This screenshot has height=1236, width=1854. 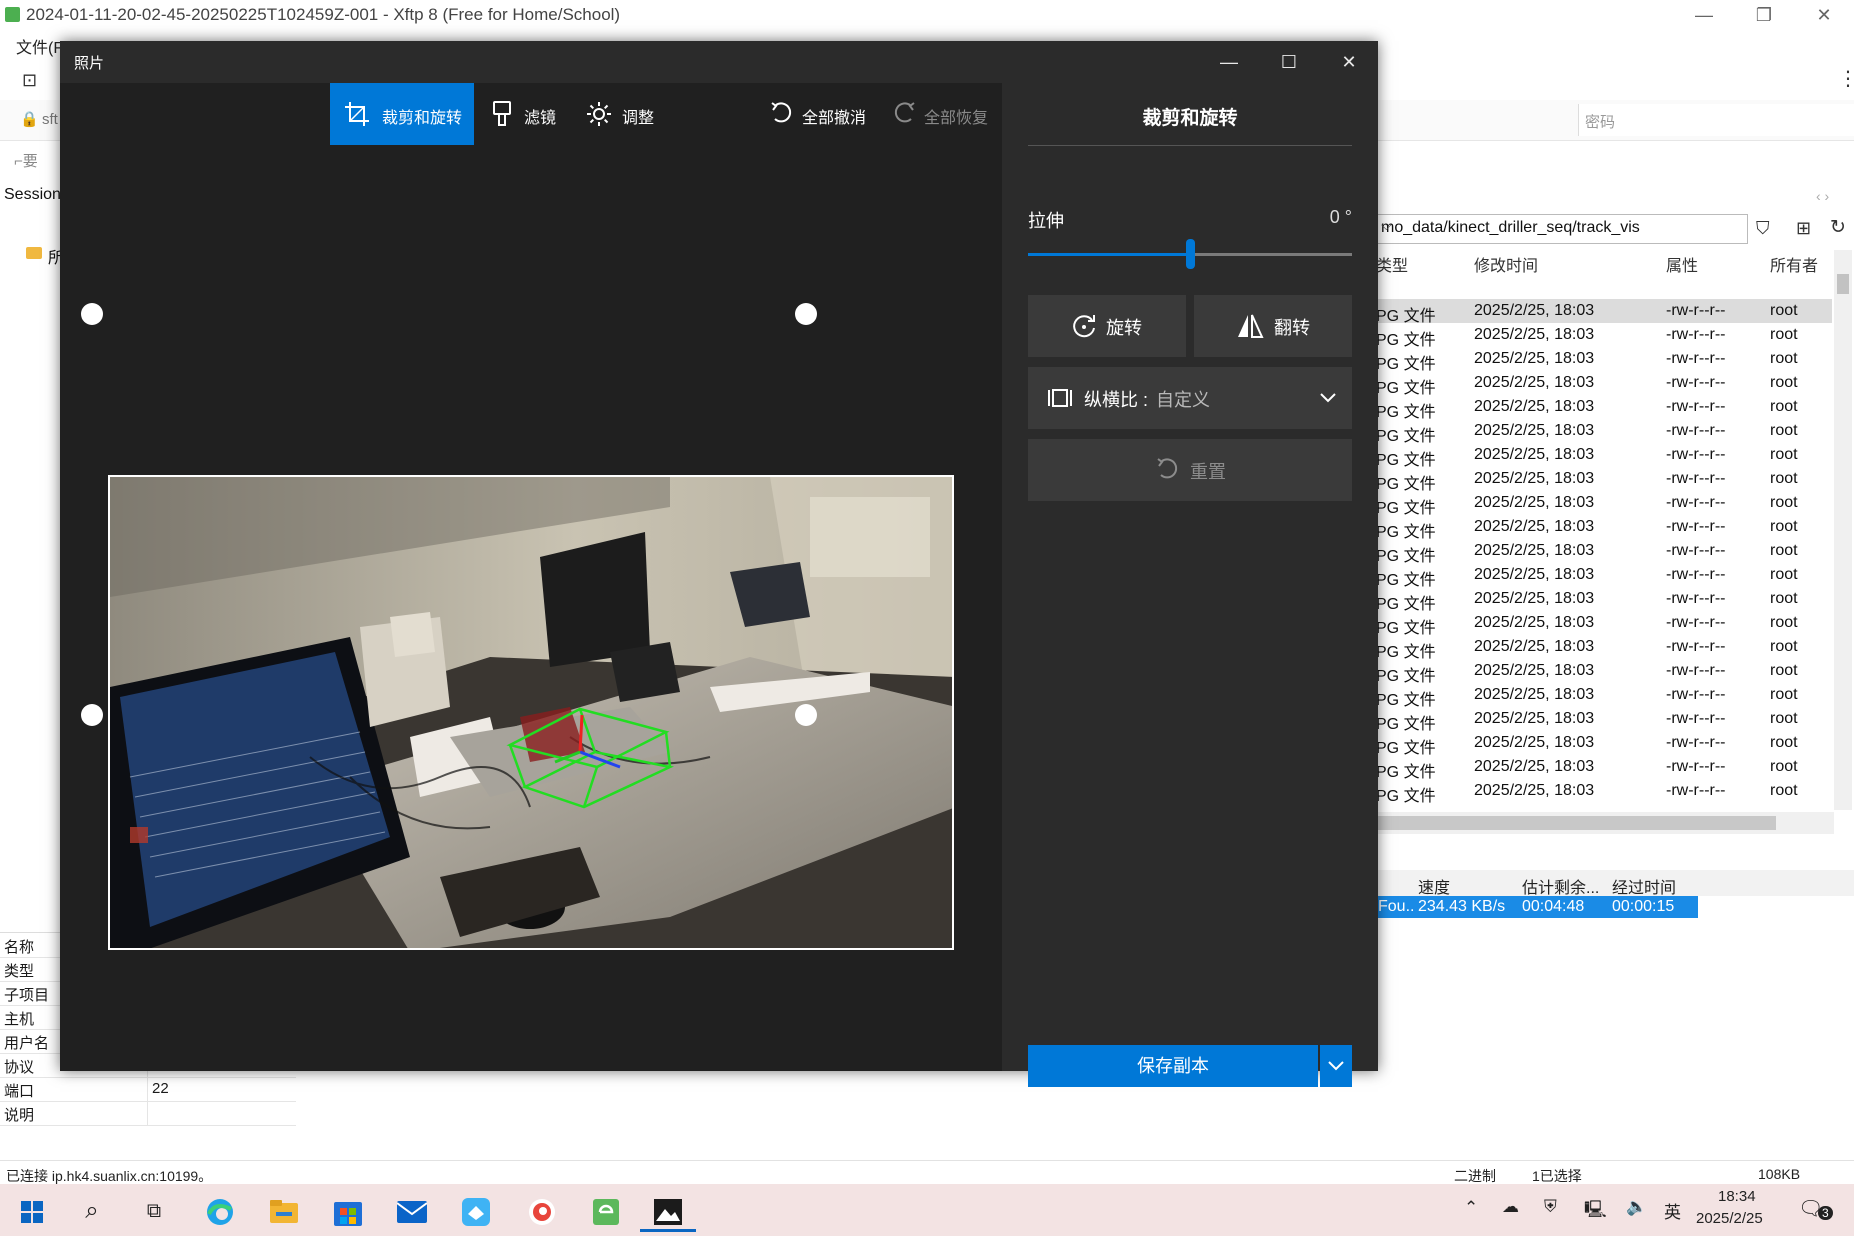 I want to click on more-options-icon: ⋮, so click(x=1846, y=78).